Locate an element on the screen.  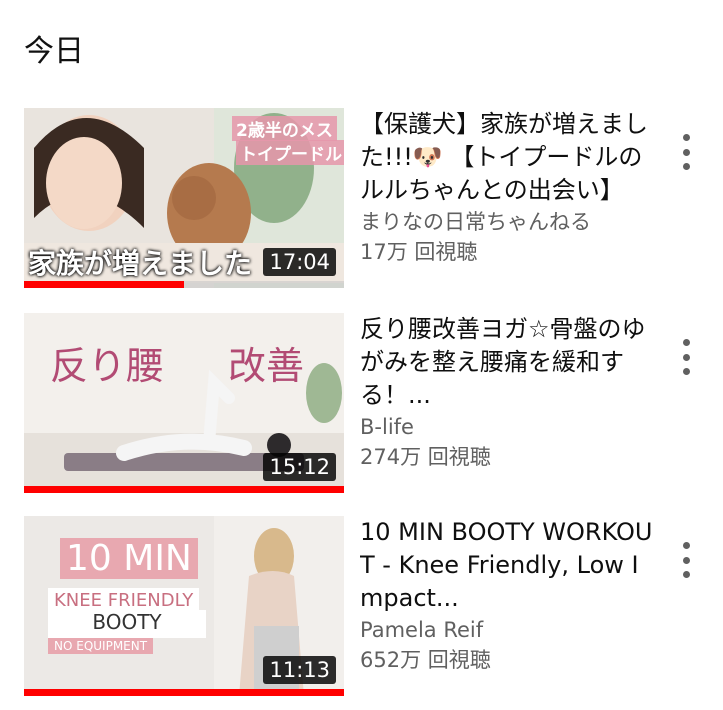
thumbnail-caption-right: 改善 is located at coordinates (266, 366).